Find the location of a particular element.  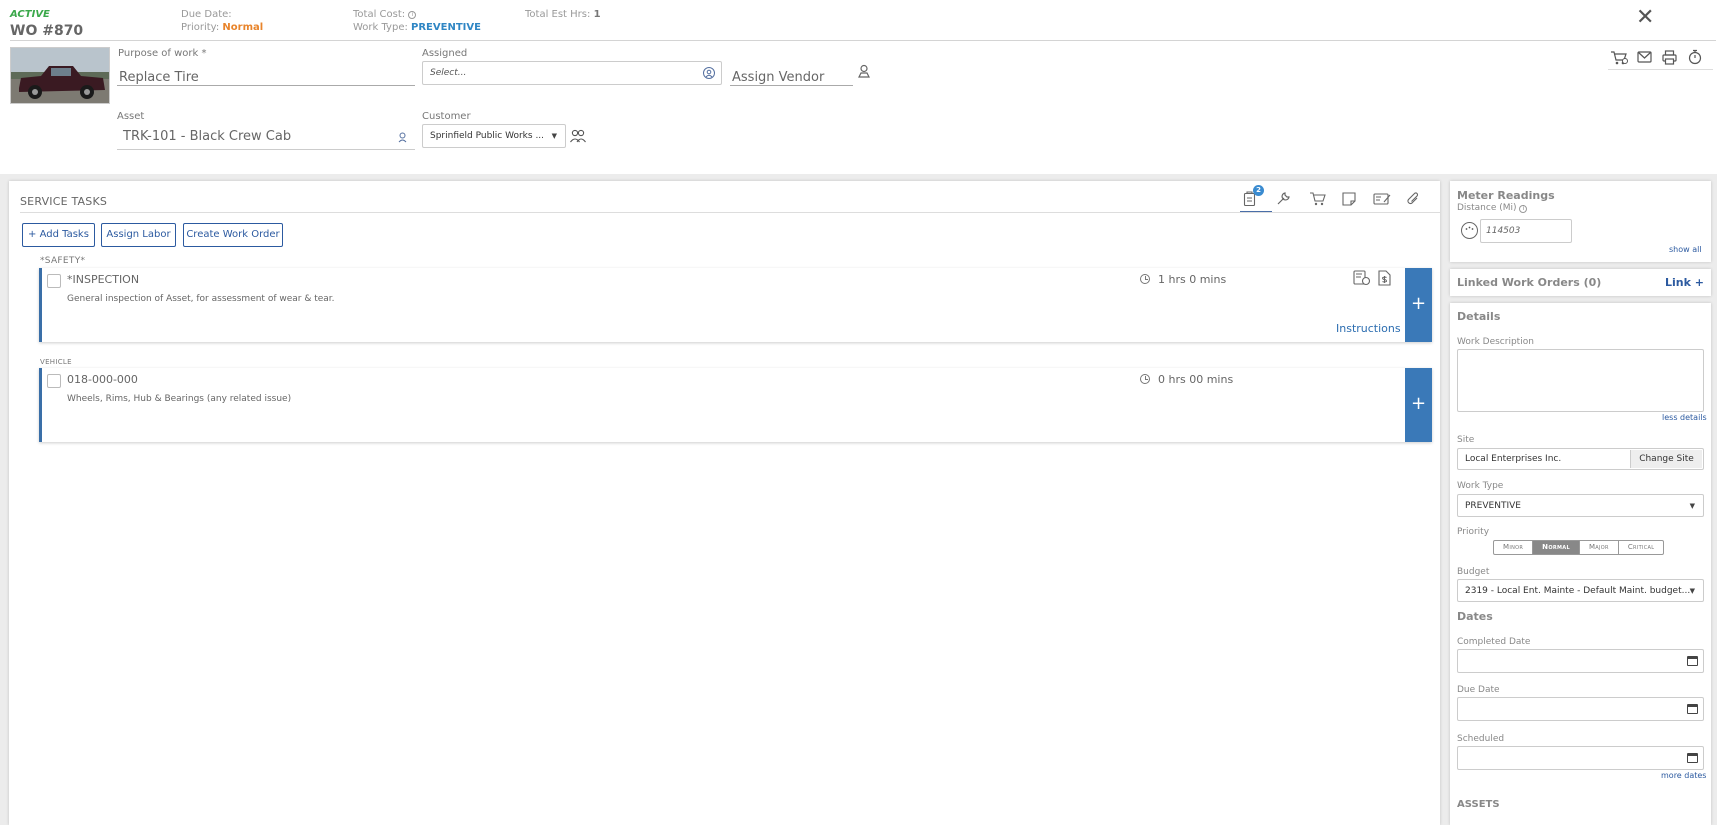

assets-title: ASSETS is located at coordinates (1478, 804).